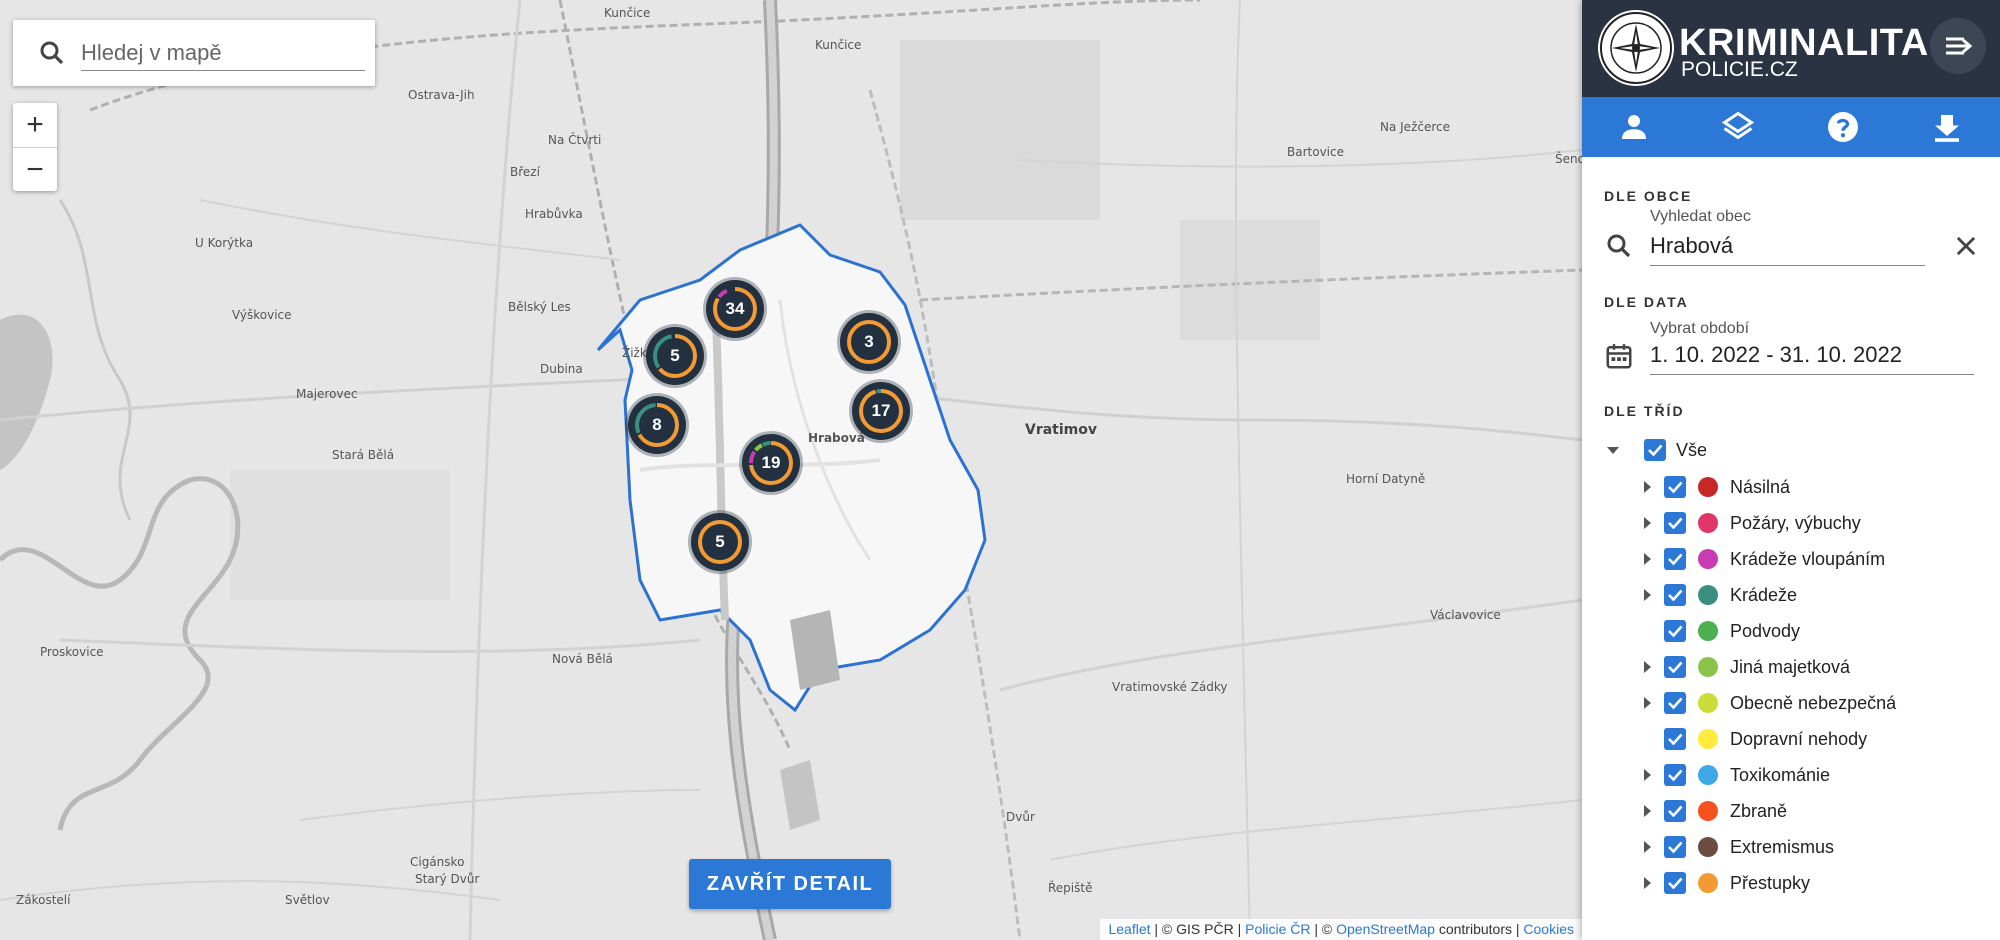  What do you see at coordinates (1385, 929) in the screenshot?
I see `openstreetmap-link: OpenStreetMap` at bounding box center [1385, 929].